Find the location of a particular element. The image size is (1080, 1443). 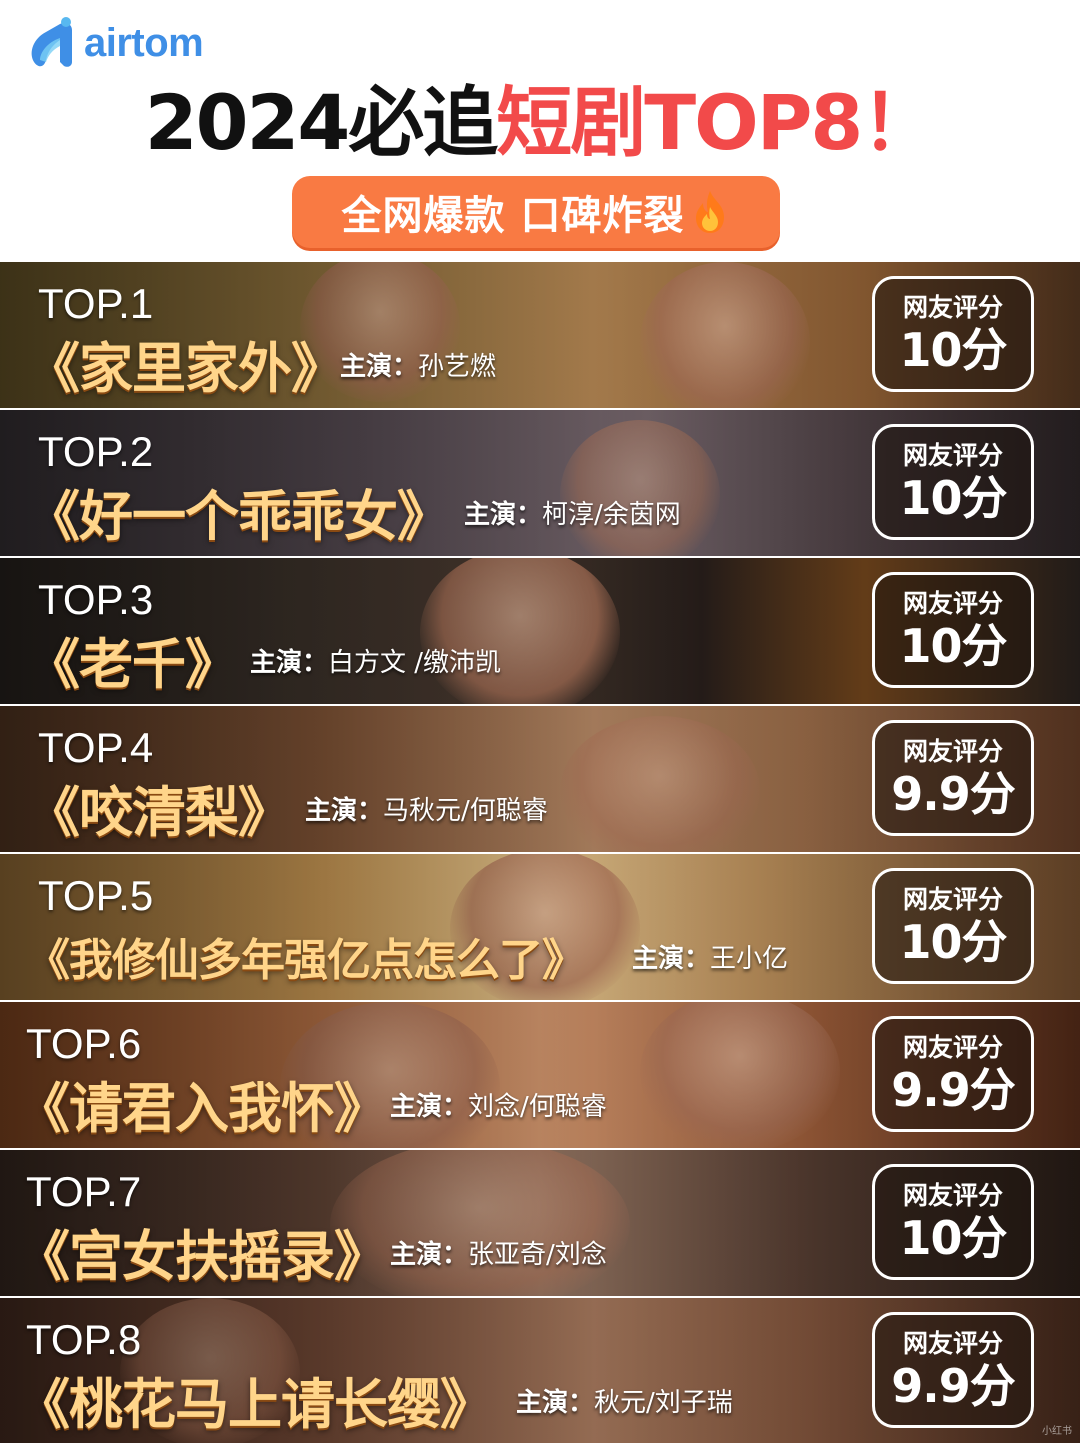

airtom-logo-icon is located at coordinates (51, 42).